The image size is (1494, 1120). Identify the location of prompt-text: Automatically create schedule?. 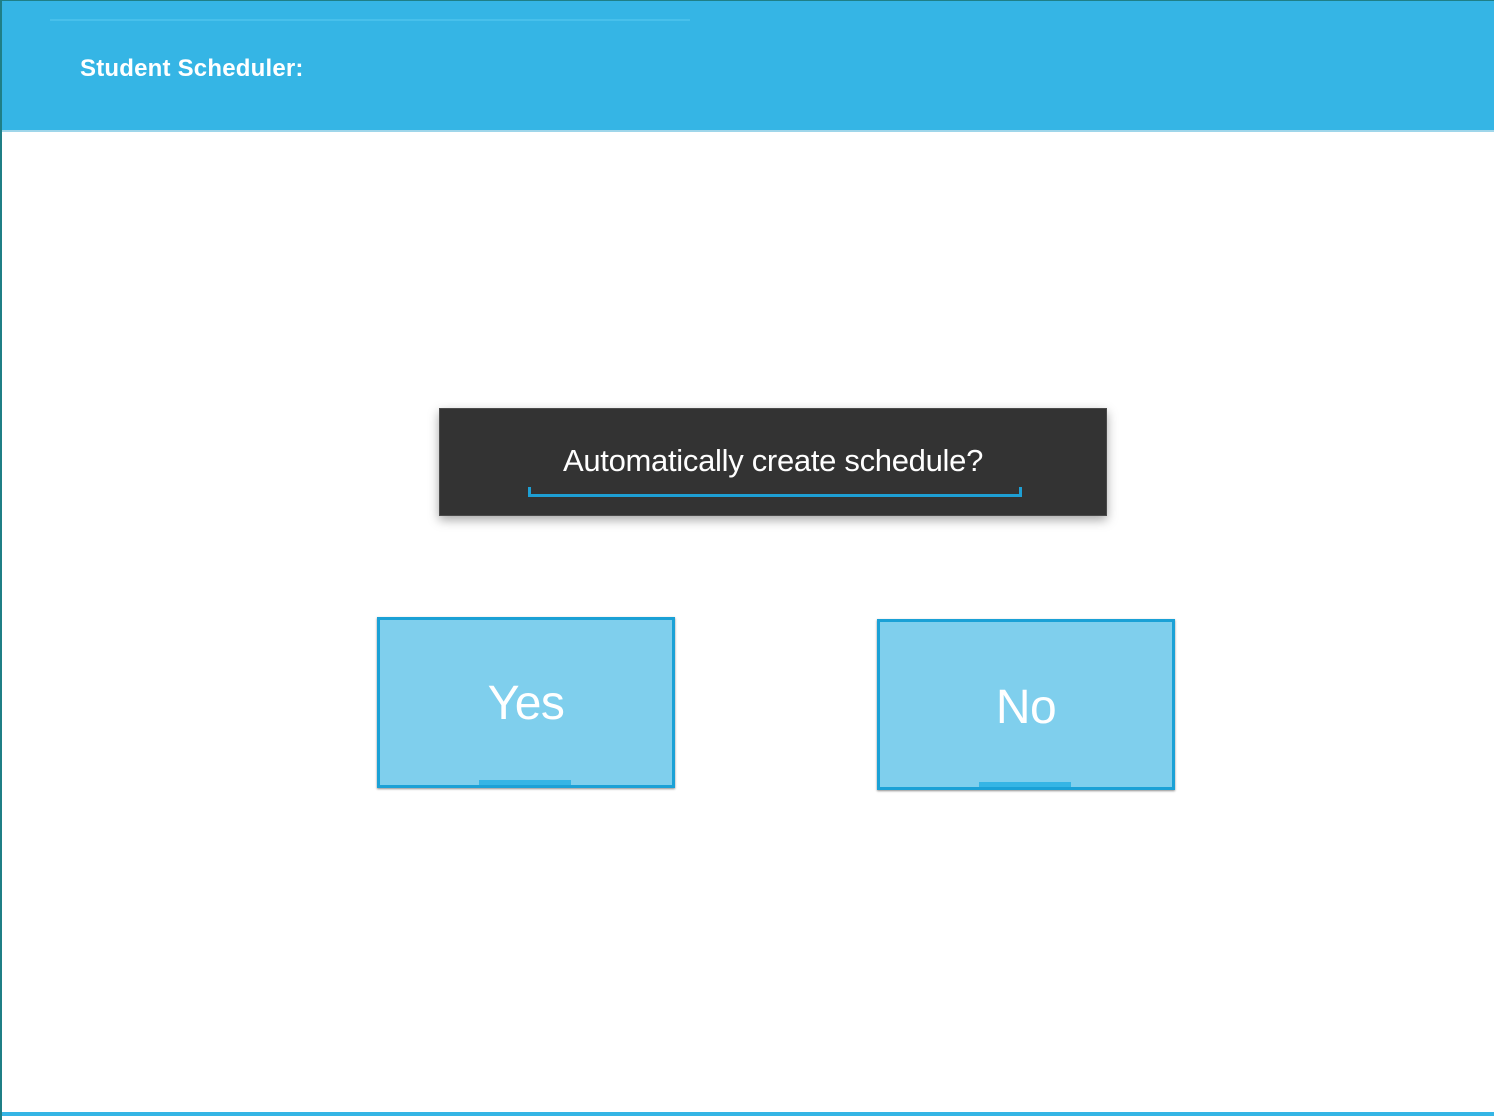
(773, 460).